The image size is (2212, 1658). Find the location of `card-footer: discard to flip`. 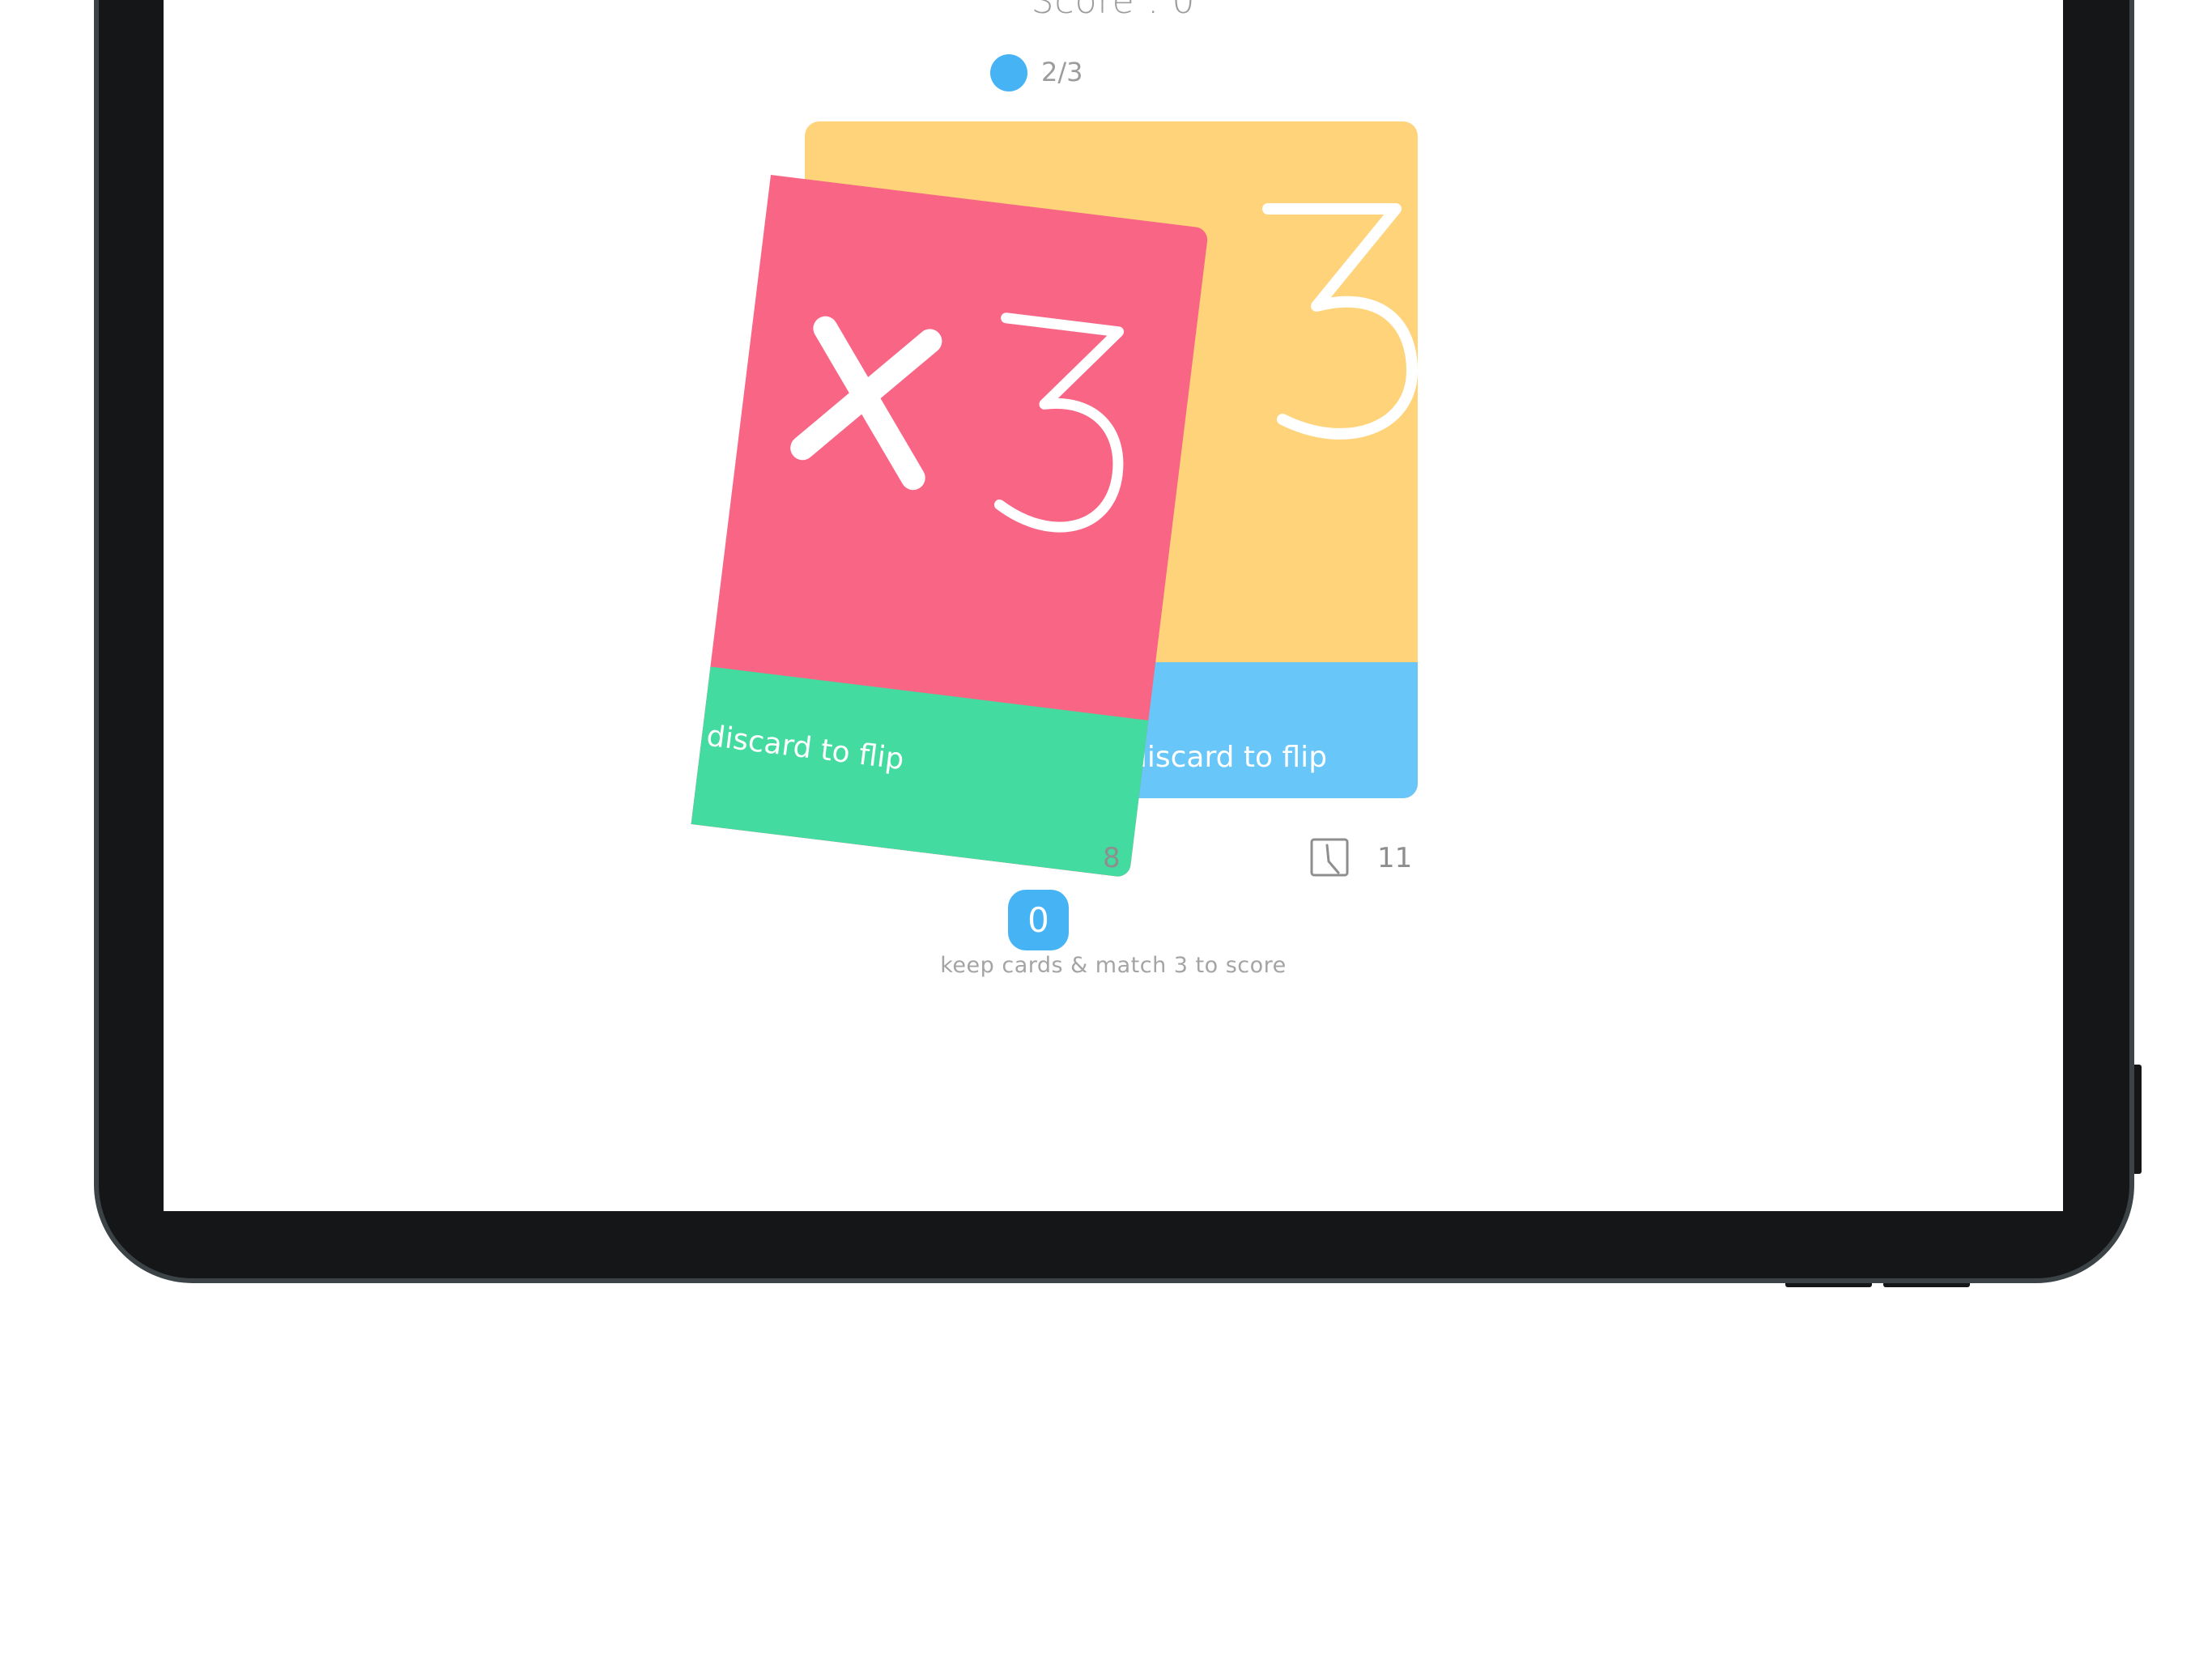

card-footer: discard to flip is located at coordinates (920, 772).